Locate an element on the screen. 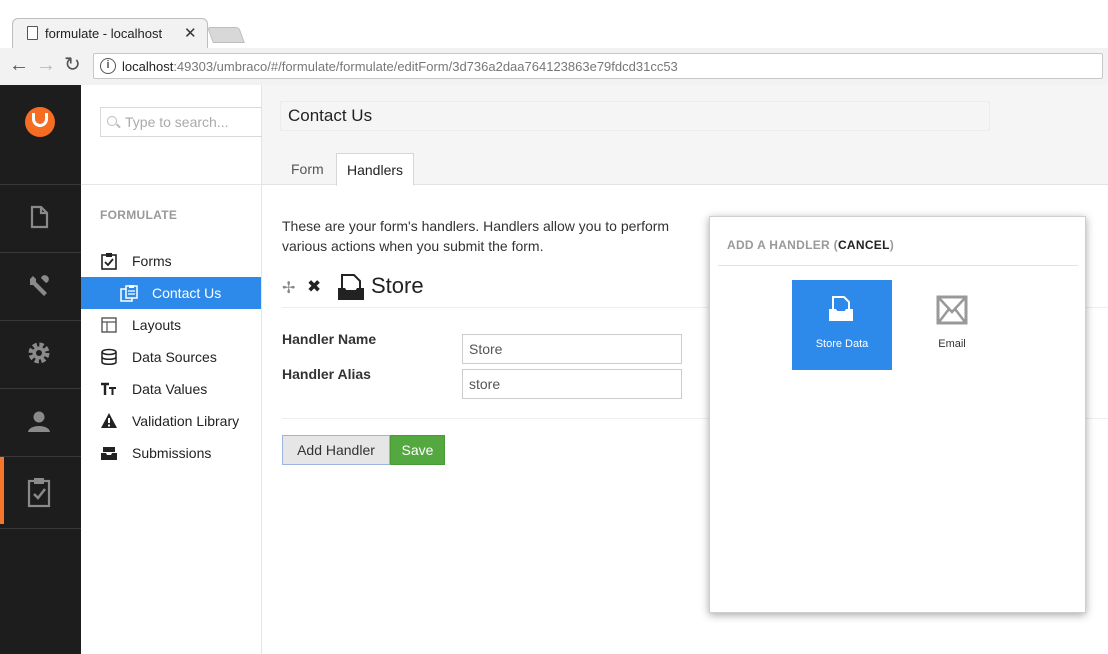 This screenshot has width=1108, height=654. tab-handlers: Handlers is located at coordinates (375, 169).